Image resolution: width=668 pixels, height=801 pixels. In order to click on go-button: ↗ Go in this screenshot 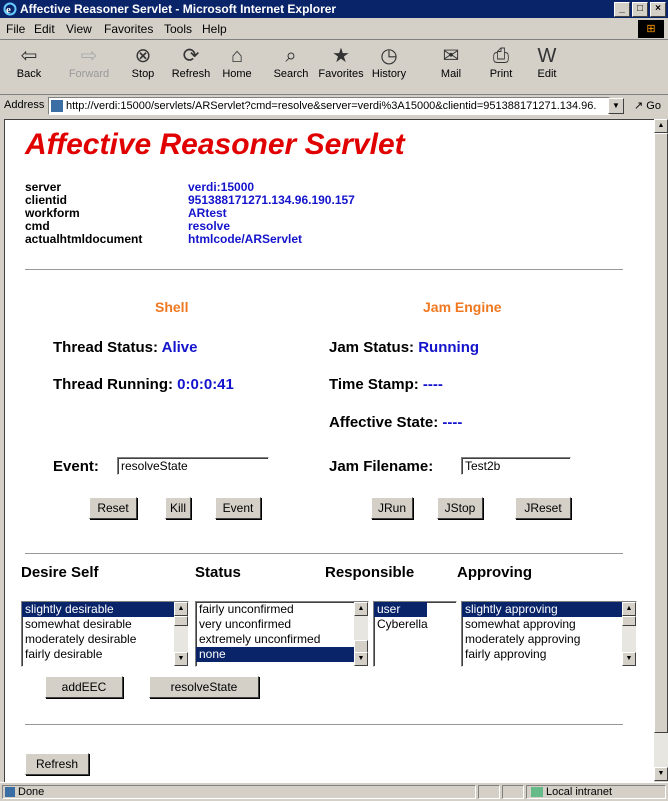, I will do `click(647, 105)`.